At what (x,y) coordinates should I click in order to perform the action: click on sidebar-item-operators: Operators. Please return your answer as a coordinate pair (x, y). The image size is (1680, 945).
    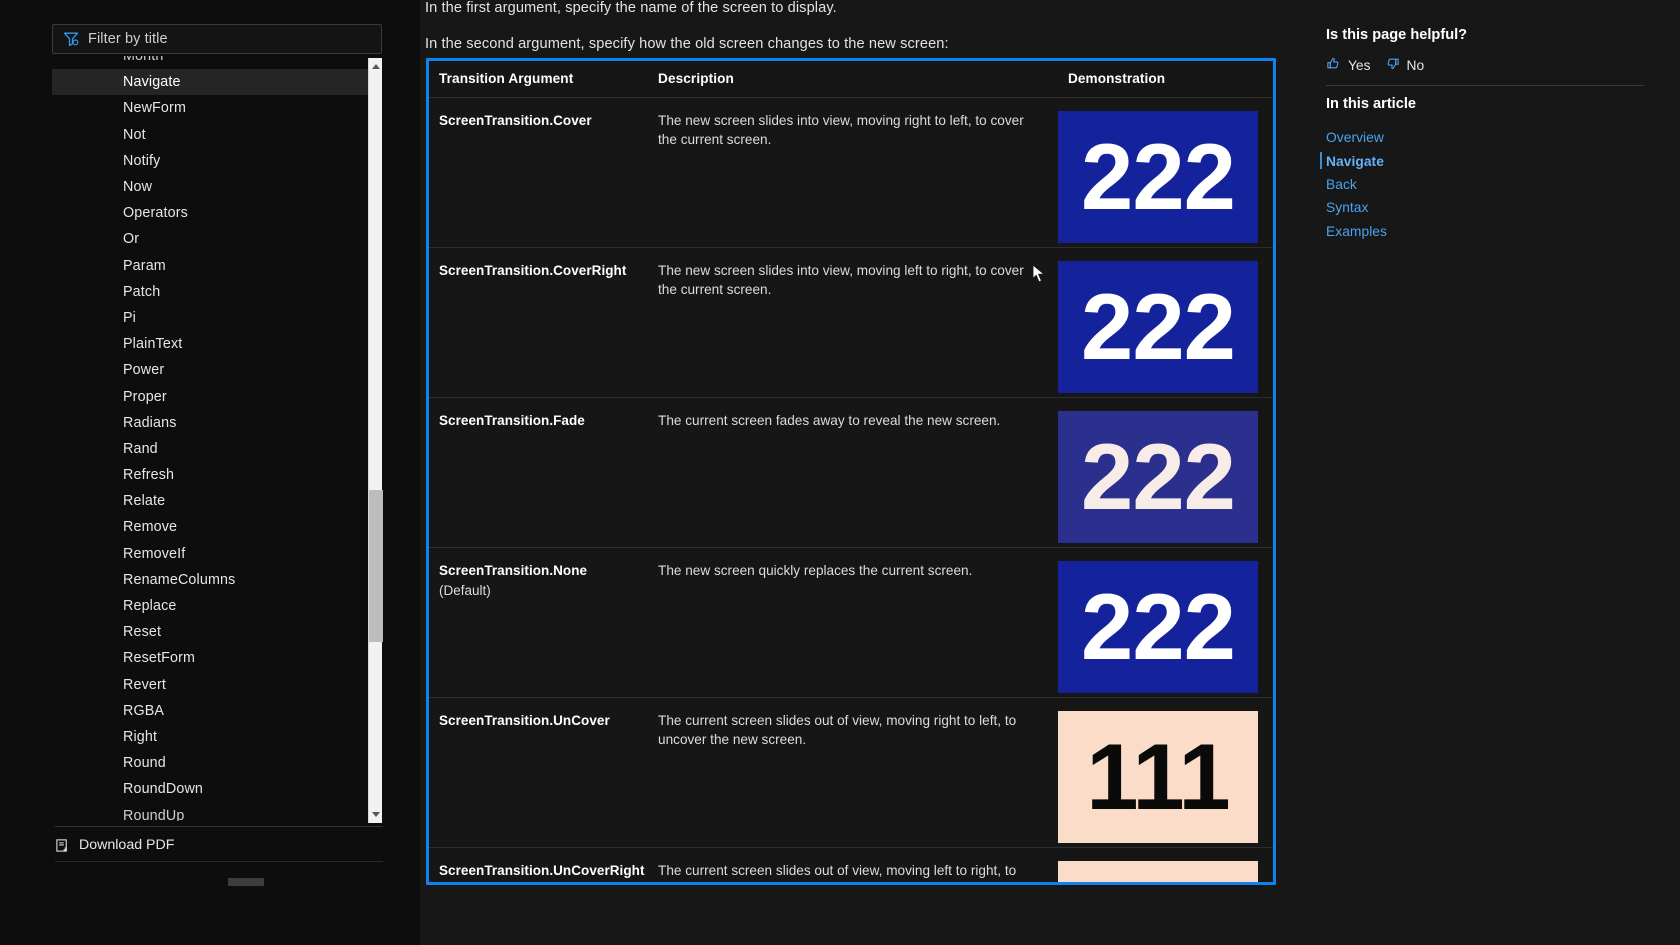
    Looking at the image, I should click on (217, 213).